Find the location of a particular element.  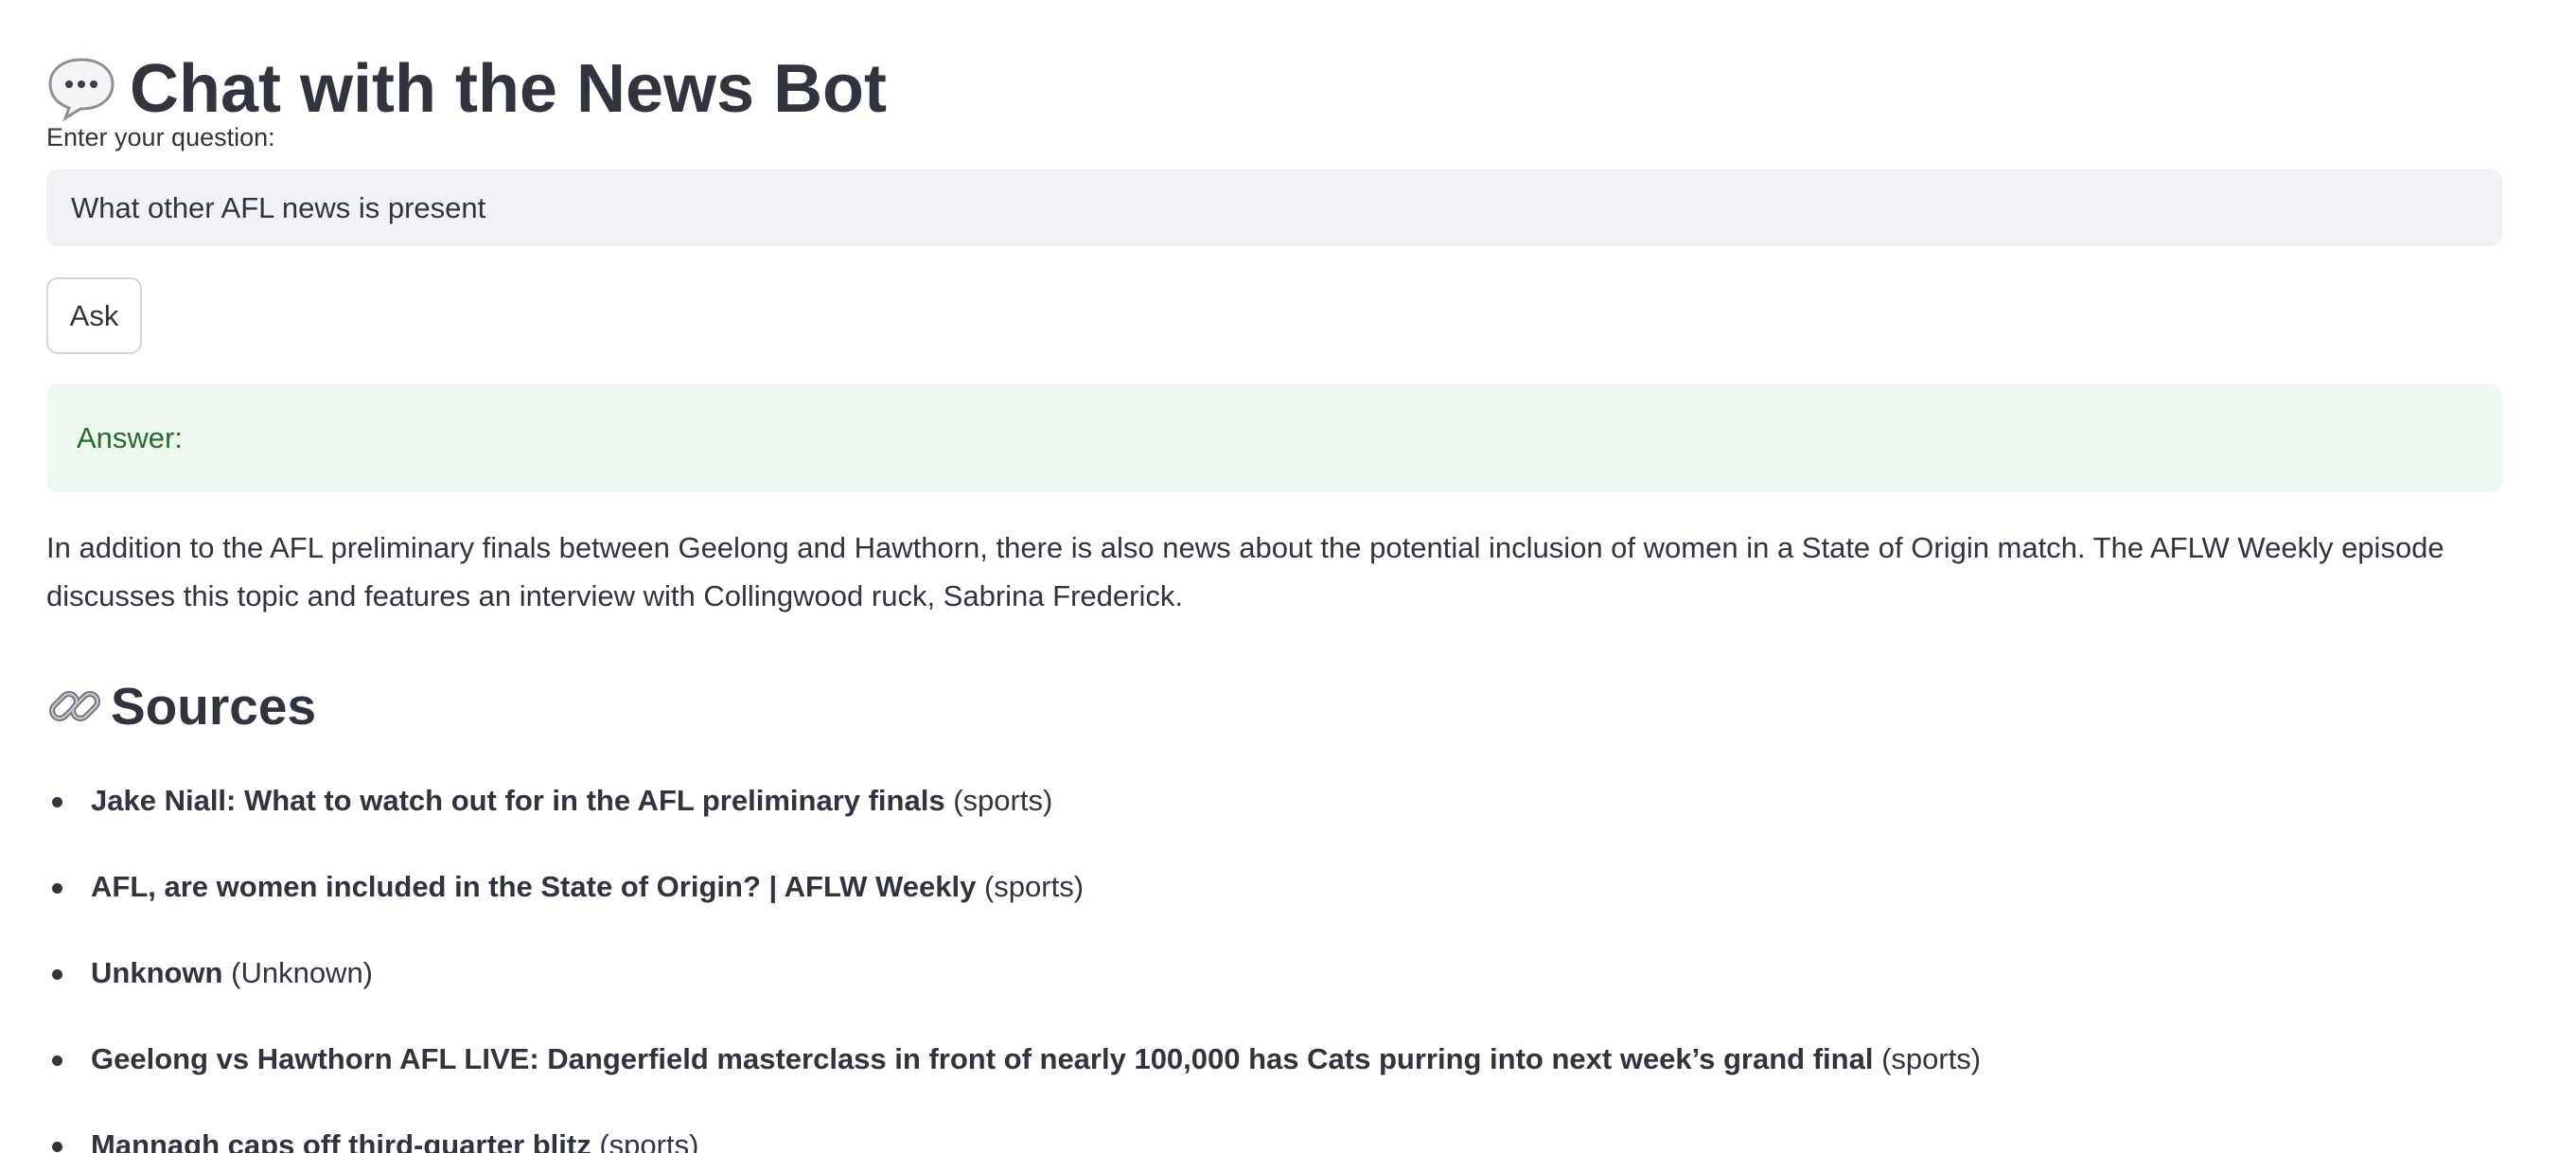

answer-label: Answer: is located at coordinates (130, 437).